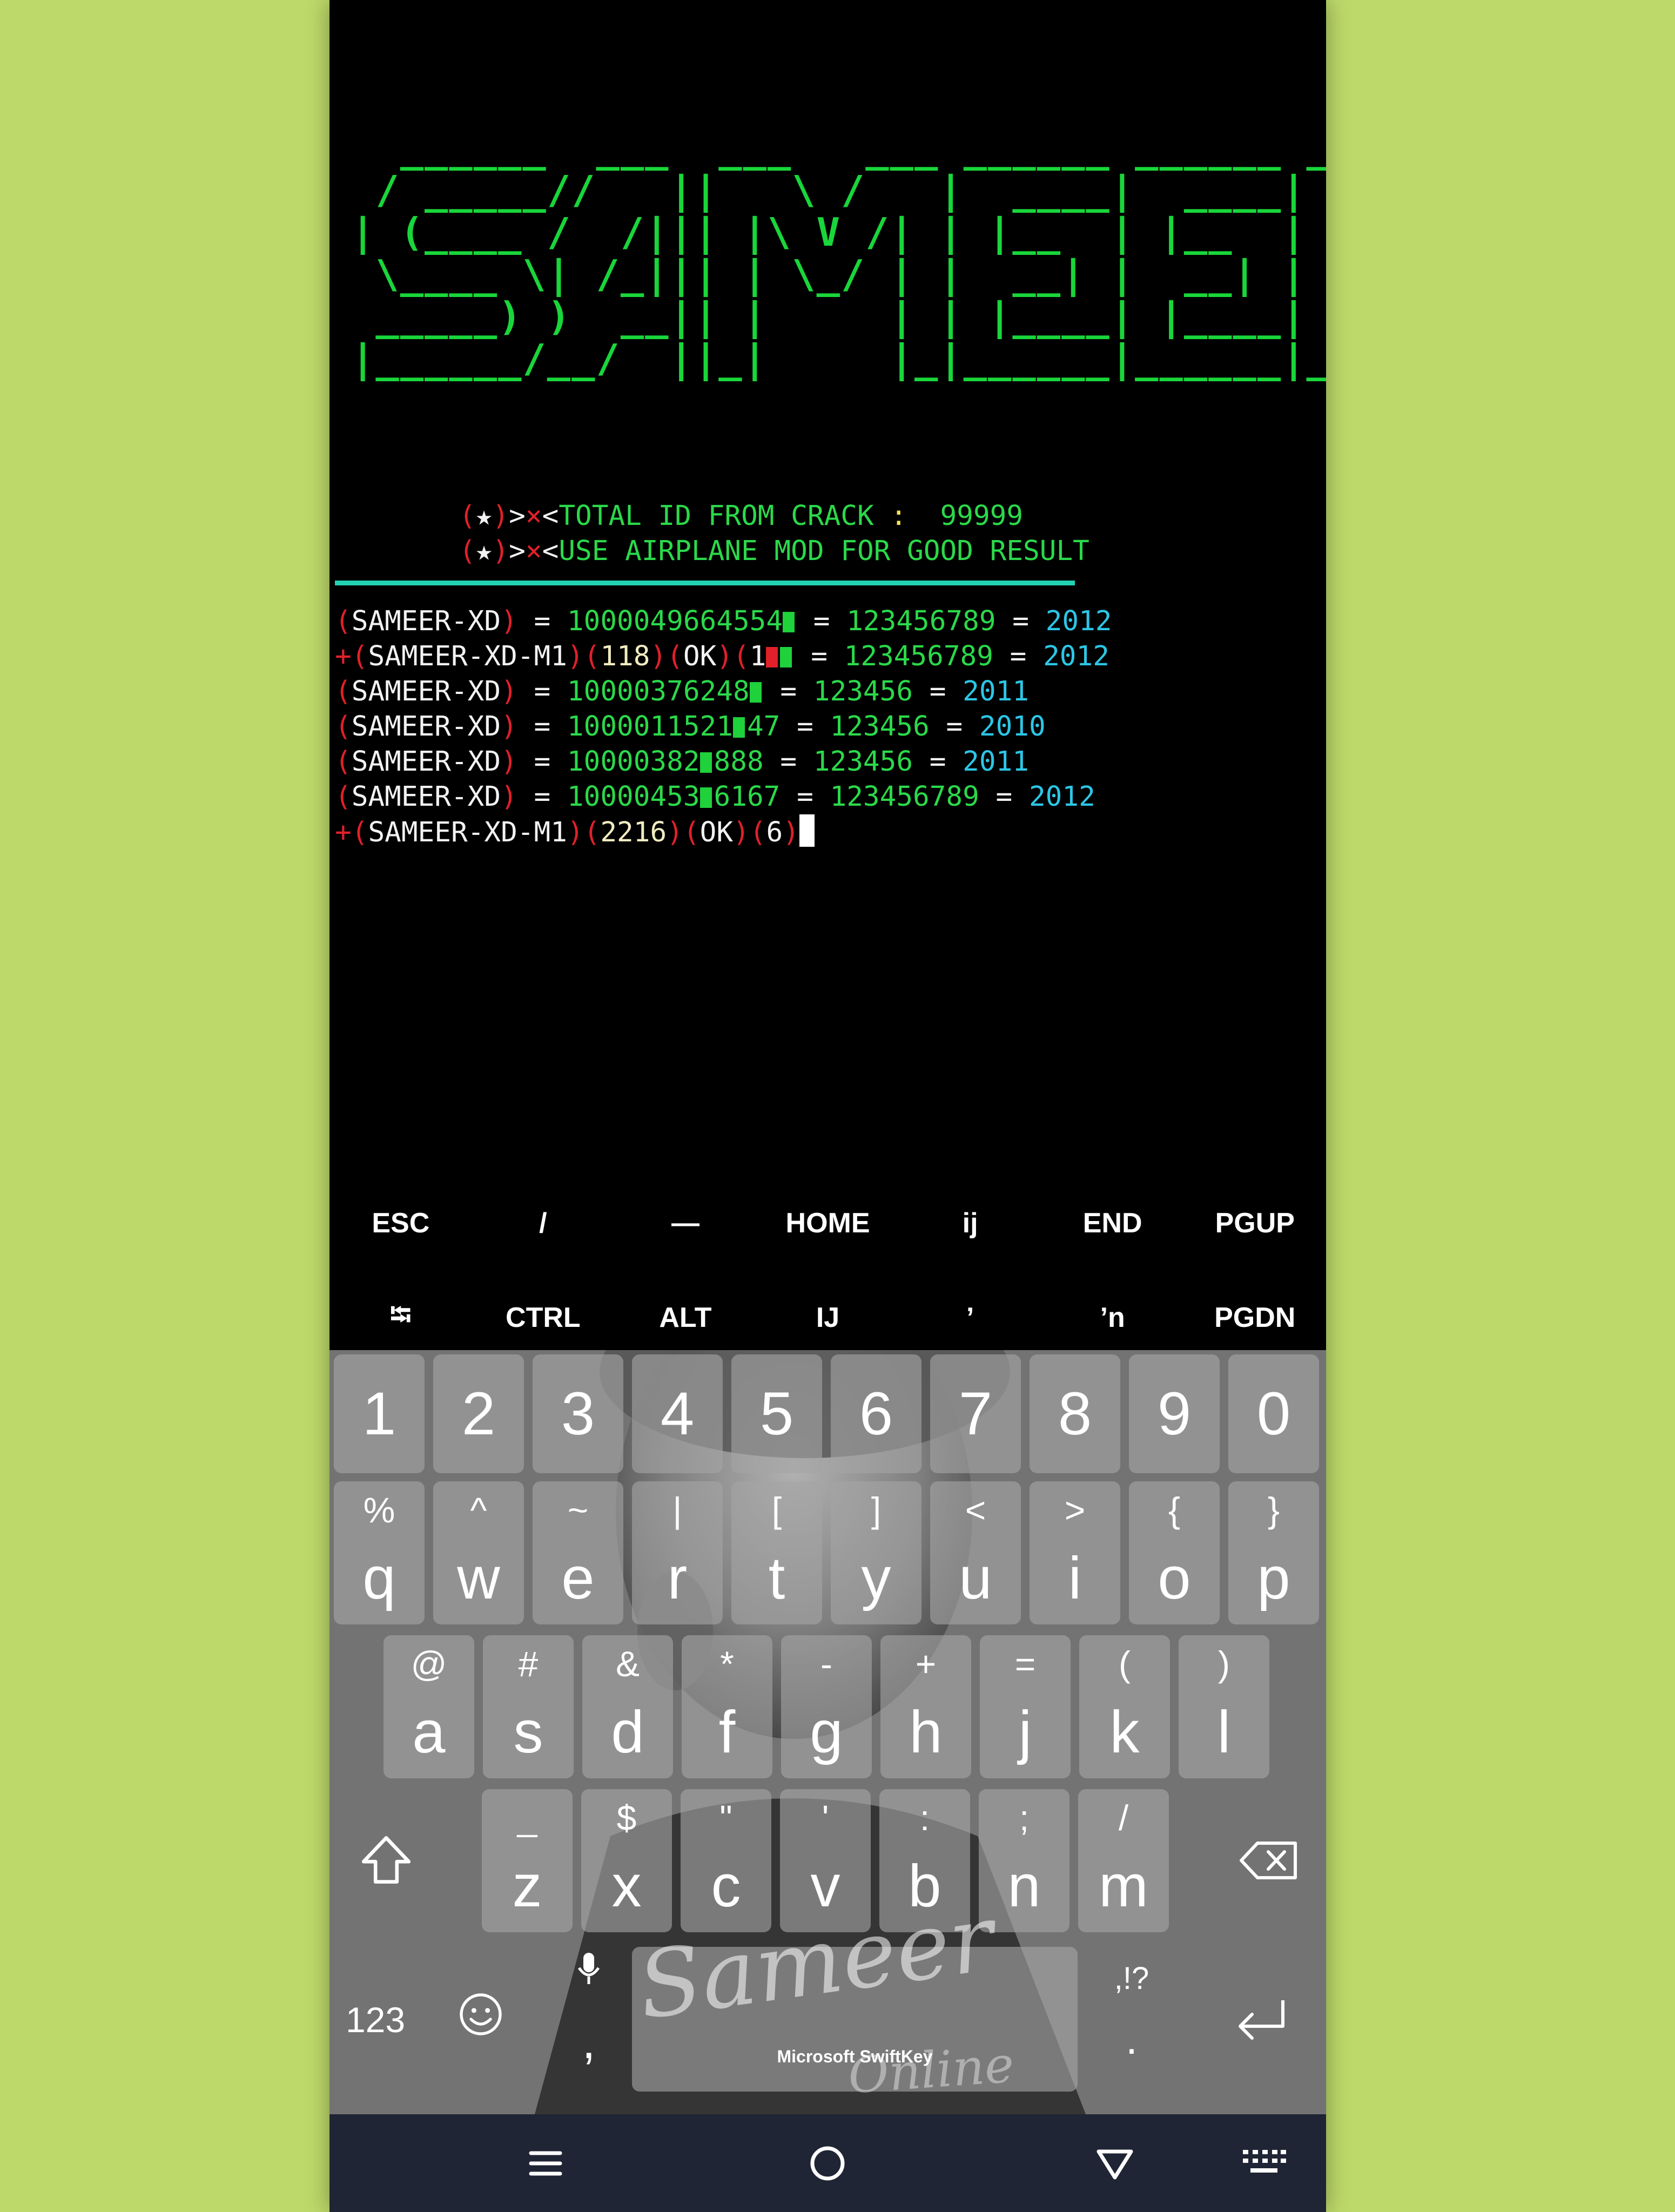 Image resolution: width=1675 pixels, height=2212 pixels. I want to click on enter-key, so click(1261, 2022).